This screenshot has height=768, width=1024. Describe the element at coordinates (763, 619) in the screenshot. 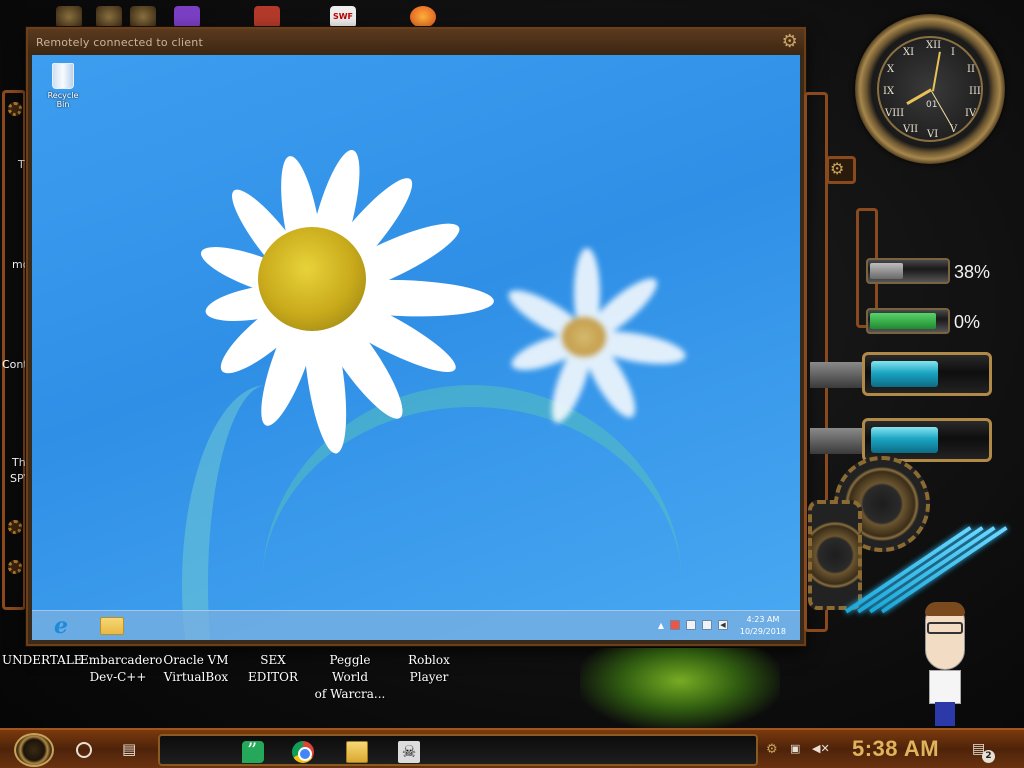

I see `remote-clock-time: 4:23 AM` at that location.